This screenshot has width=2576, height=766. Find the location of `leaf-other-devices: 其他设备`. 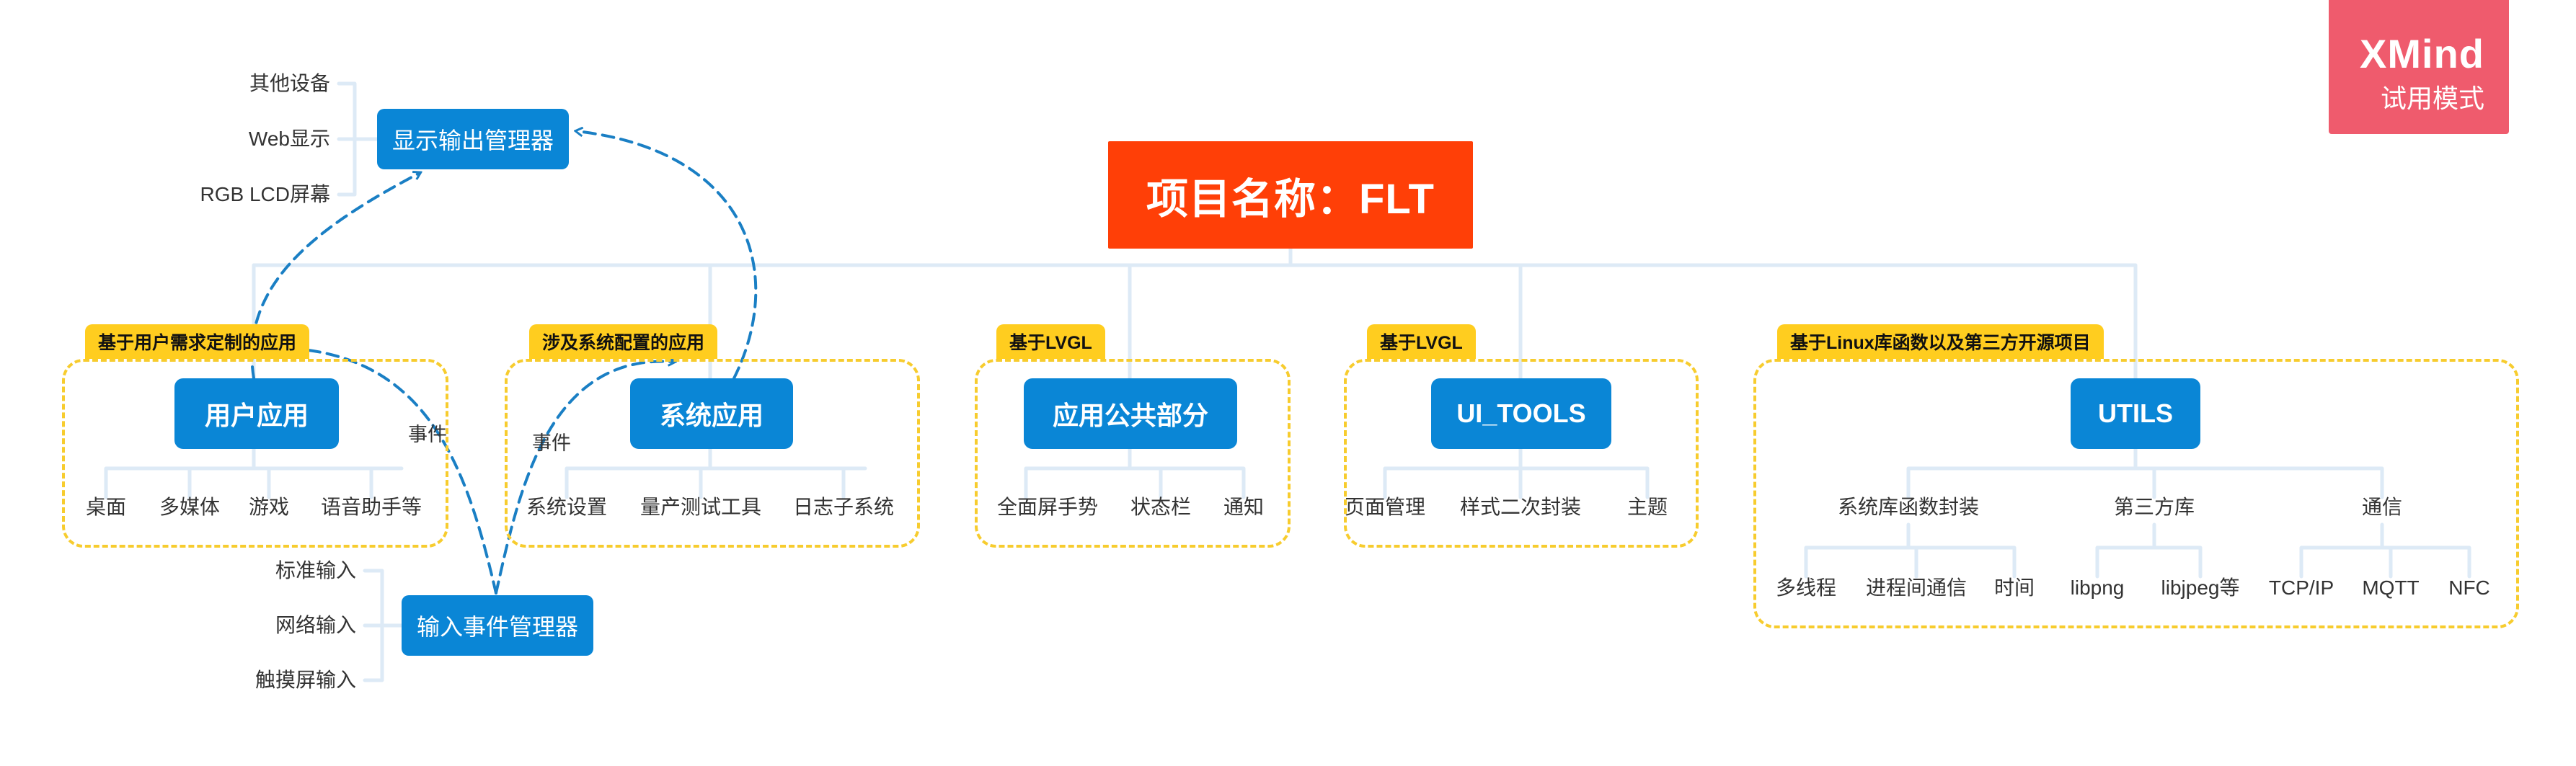

leaf-other-devices: 其他设备 is located at coordinates (289, 84).